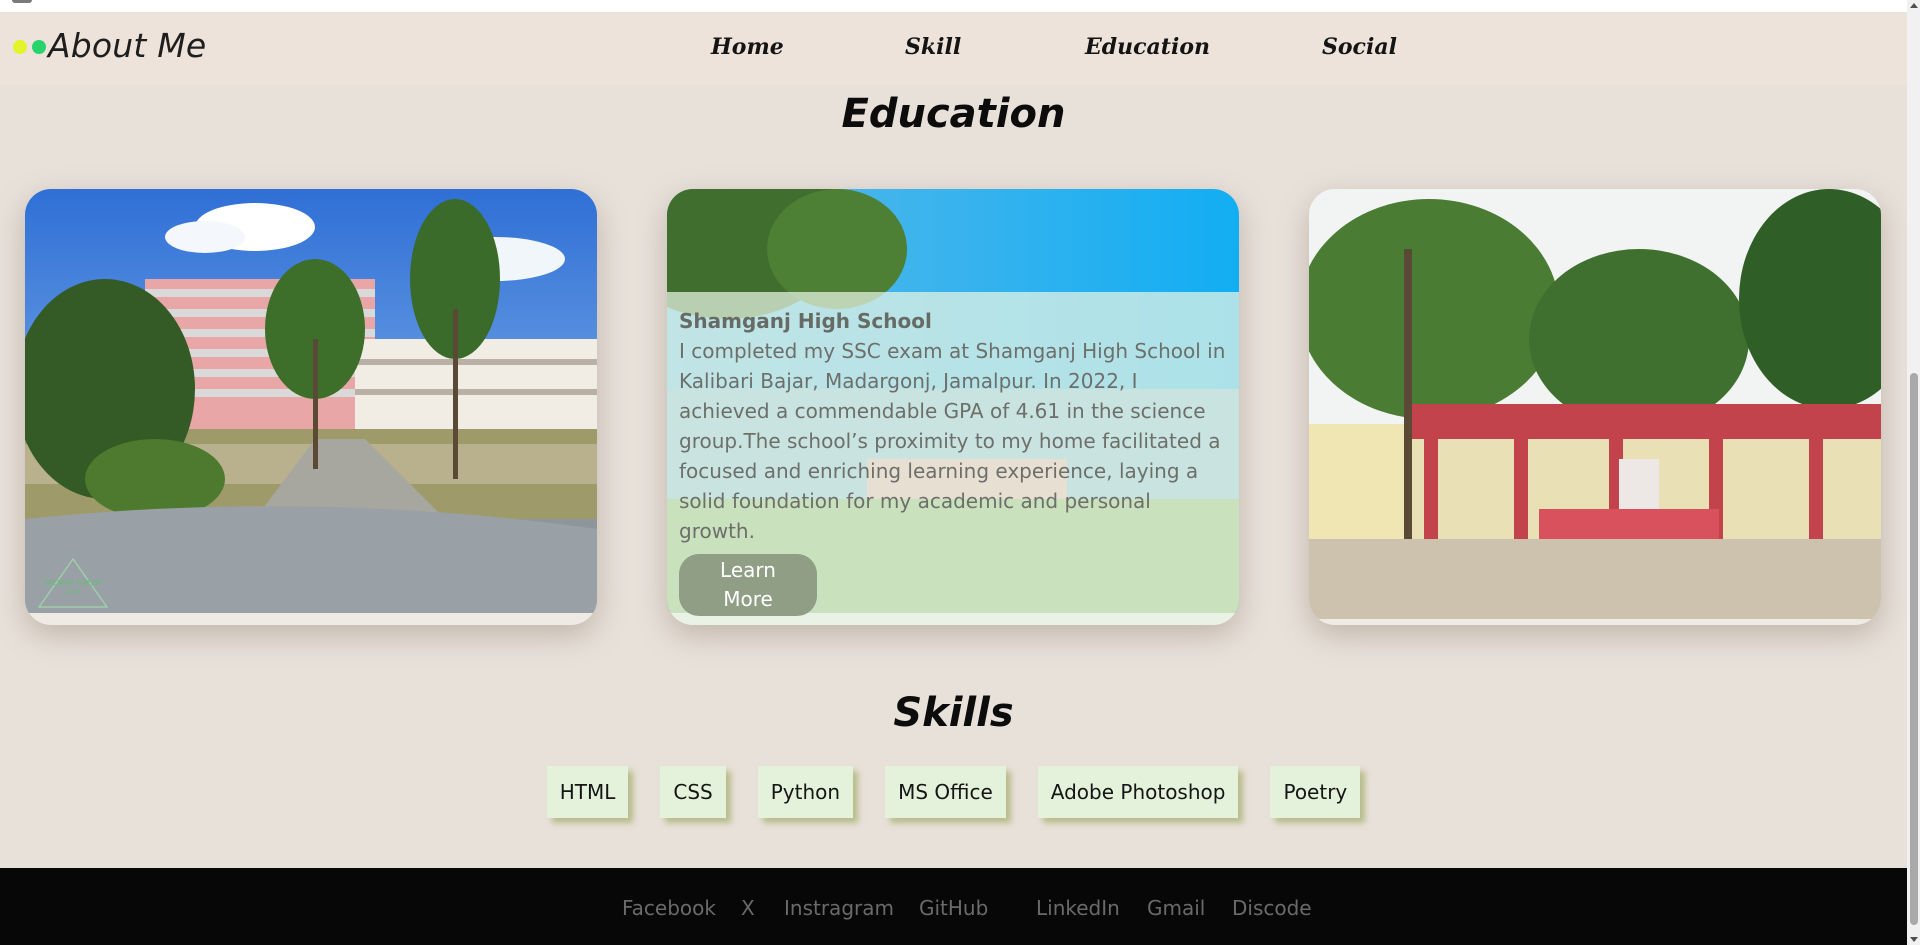  I want to click on yellow-dot-icon, so click(20, 47).